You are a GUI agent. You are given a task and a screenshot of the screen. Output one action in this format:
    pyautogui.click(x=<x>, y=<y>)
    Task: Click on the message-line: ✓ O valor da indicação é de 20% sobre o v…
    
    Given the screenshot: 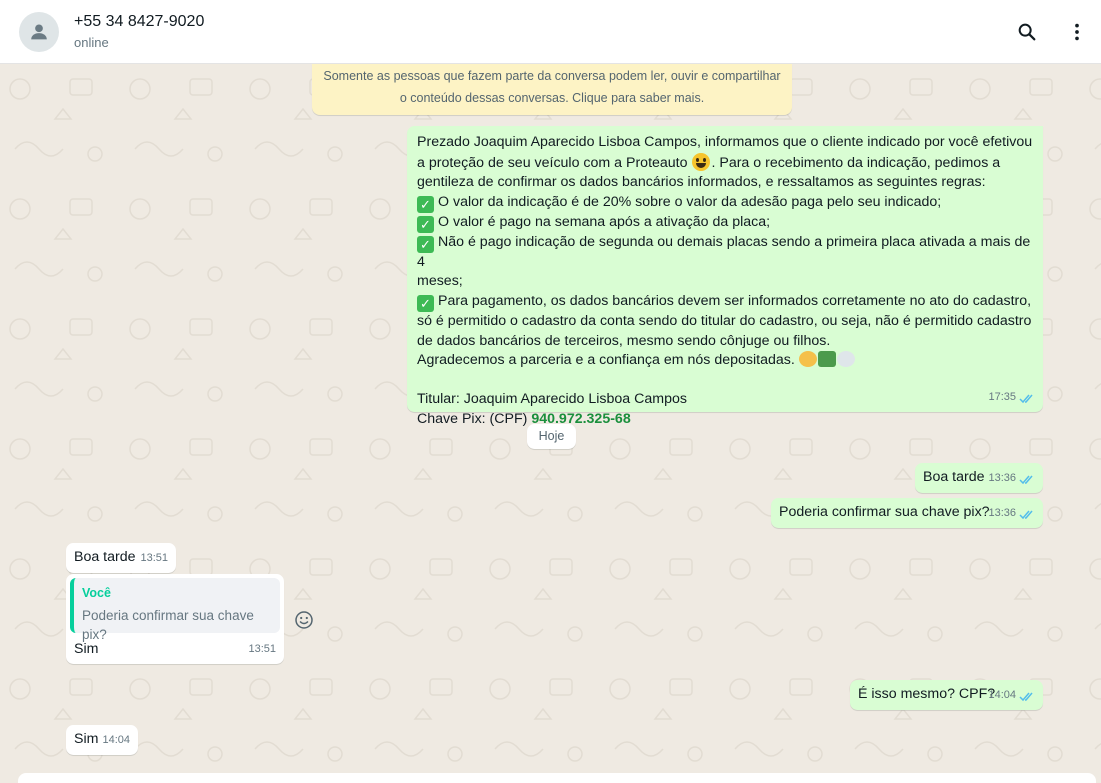 What is the action you would take?
    pyautogui.click(x=725, y=203)
    